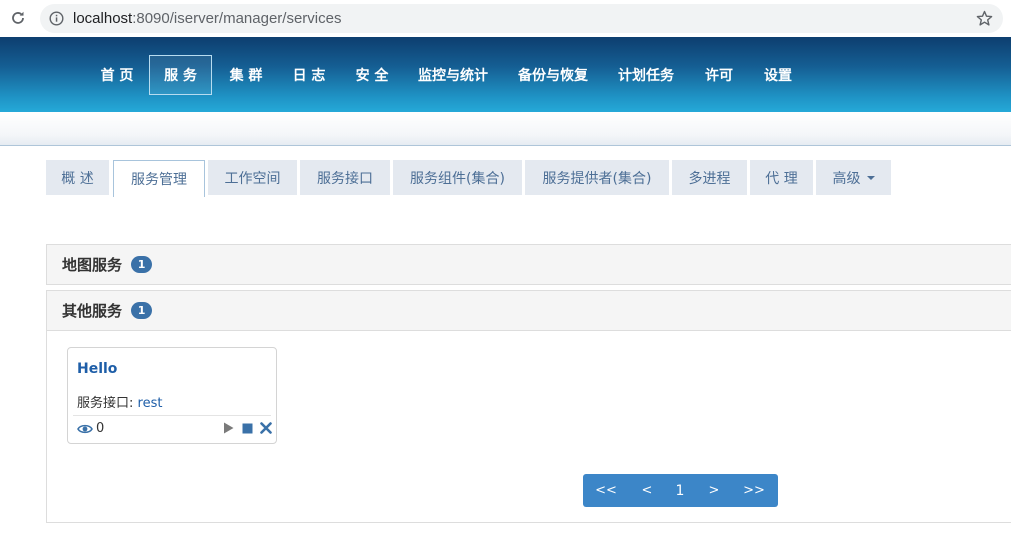 The height and width of the screenshot is (548, 1011). What do you see at coordinates (719, 75) in the screenshot?
I see `nav-license: 许可` at bounding box center [719, 75].